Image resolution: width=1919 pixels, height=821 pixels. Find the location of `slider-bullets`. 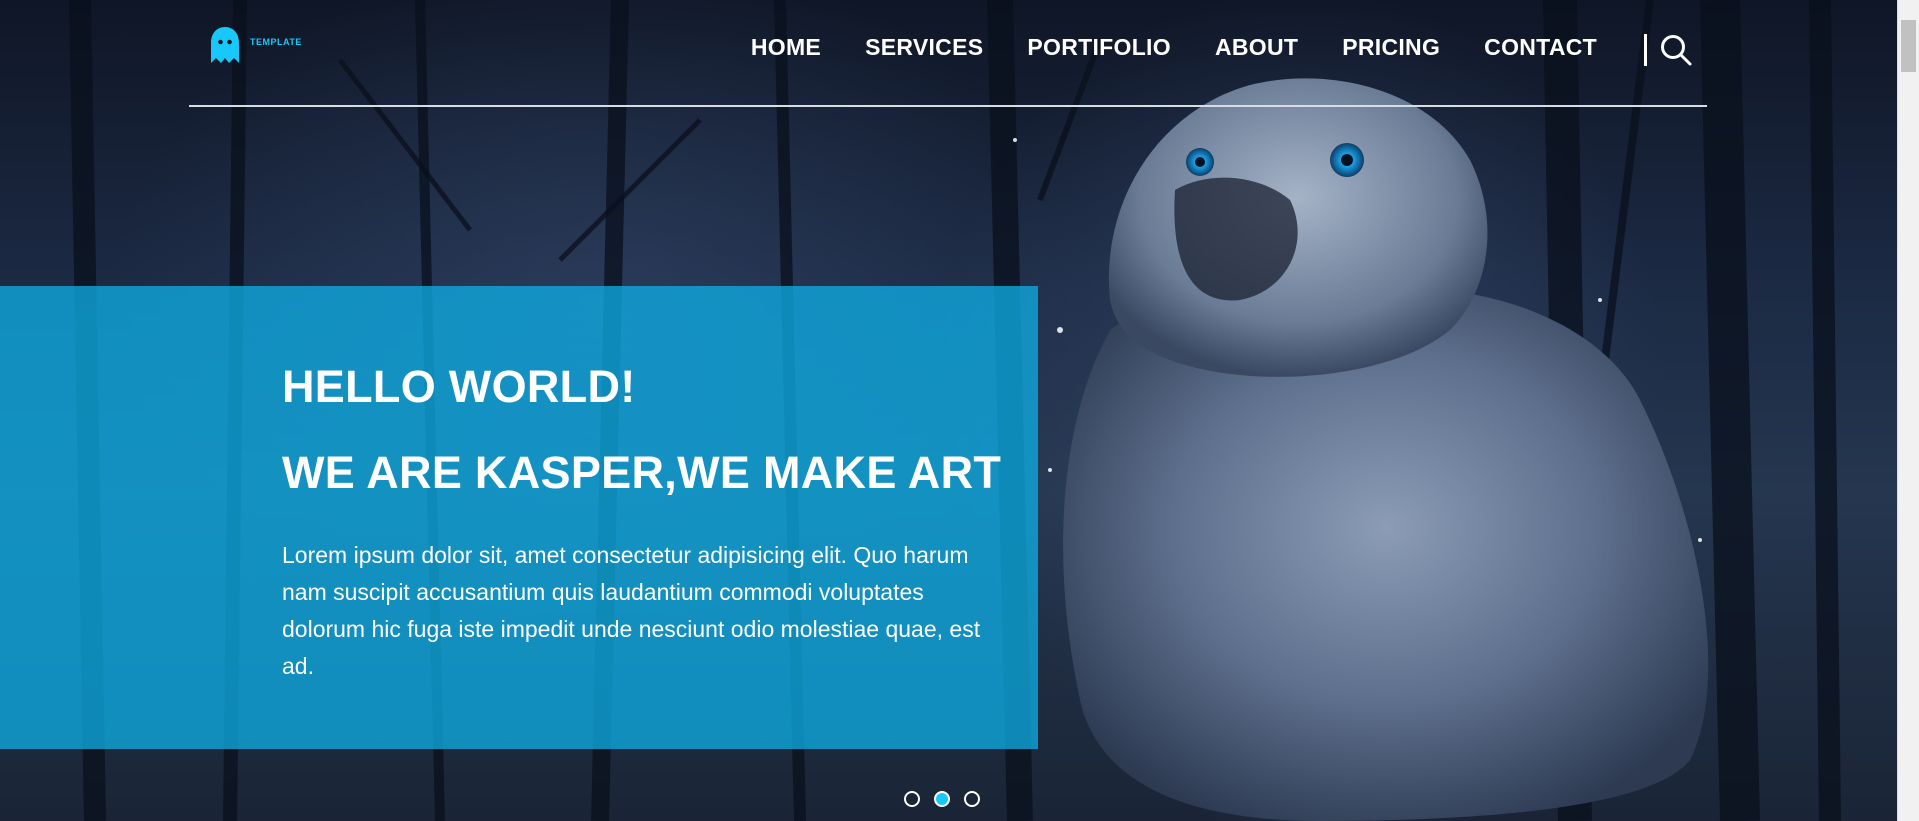

slider-bullets is located at coordinates (942, 799).